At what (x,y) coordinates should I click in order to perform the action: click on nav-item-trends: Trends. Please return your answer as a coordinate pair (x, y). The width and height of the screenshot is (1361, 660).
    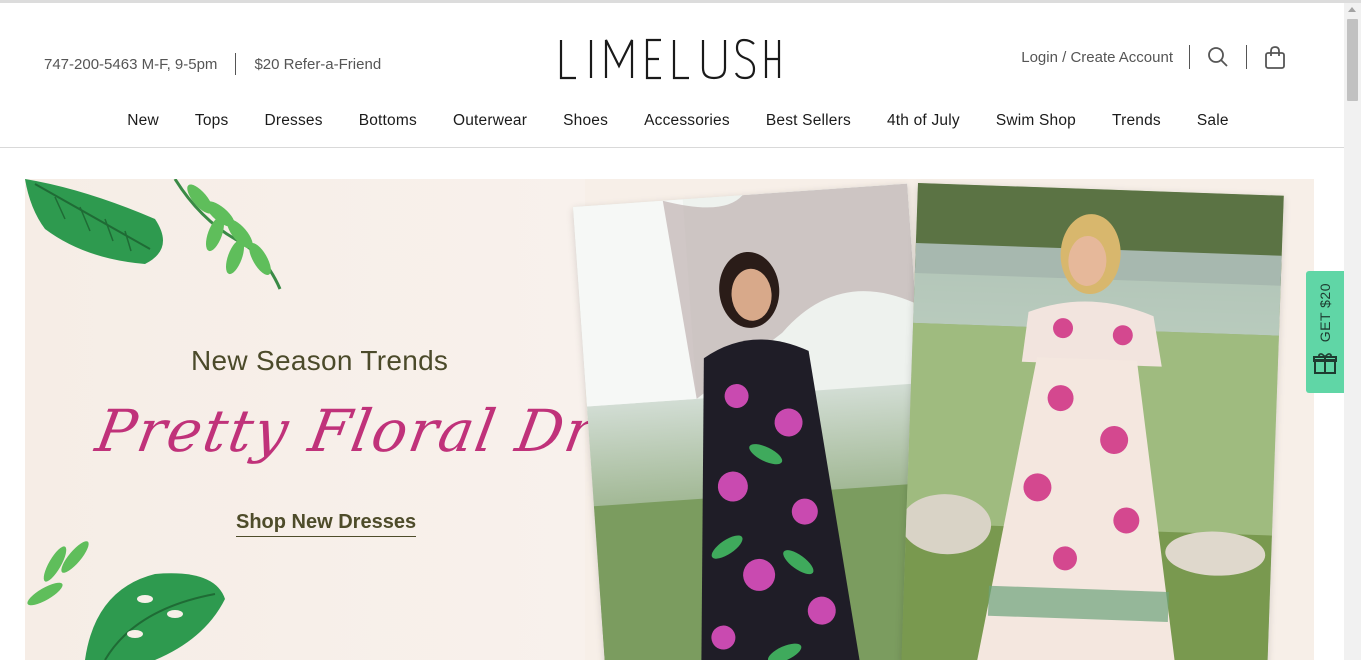
    Looking at the image, I should click on (1136, 121).